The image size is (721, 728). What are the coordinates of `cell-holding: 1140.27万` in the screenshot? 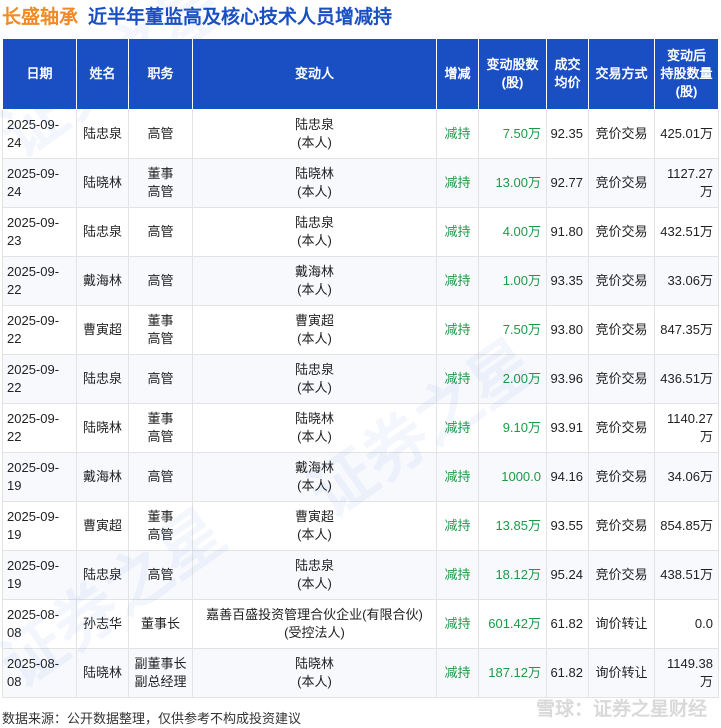 It's located at (686, 428).